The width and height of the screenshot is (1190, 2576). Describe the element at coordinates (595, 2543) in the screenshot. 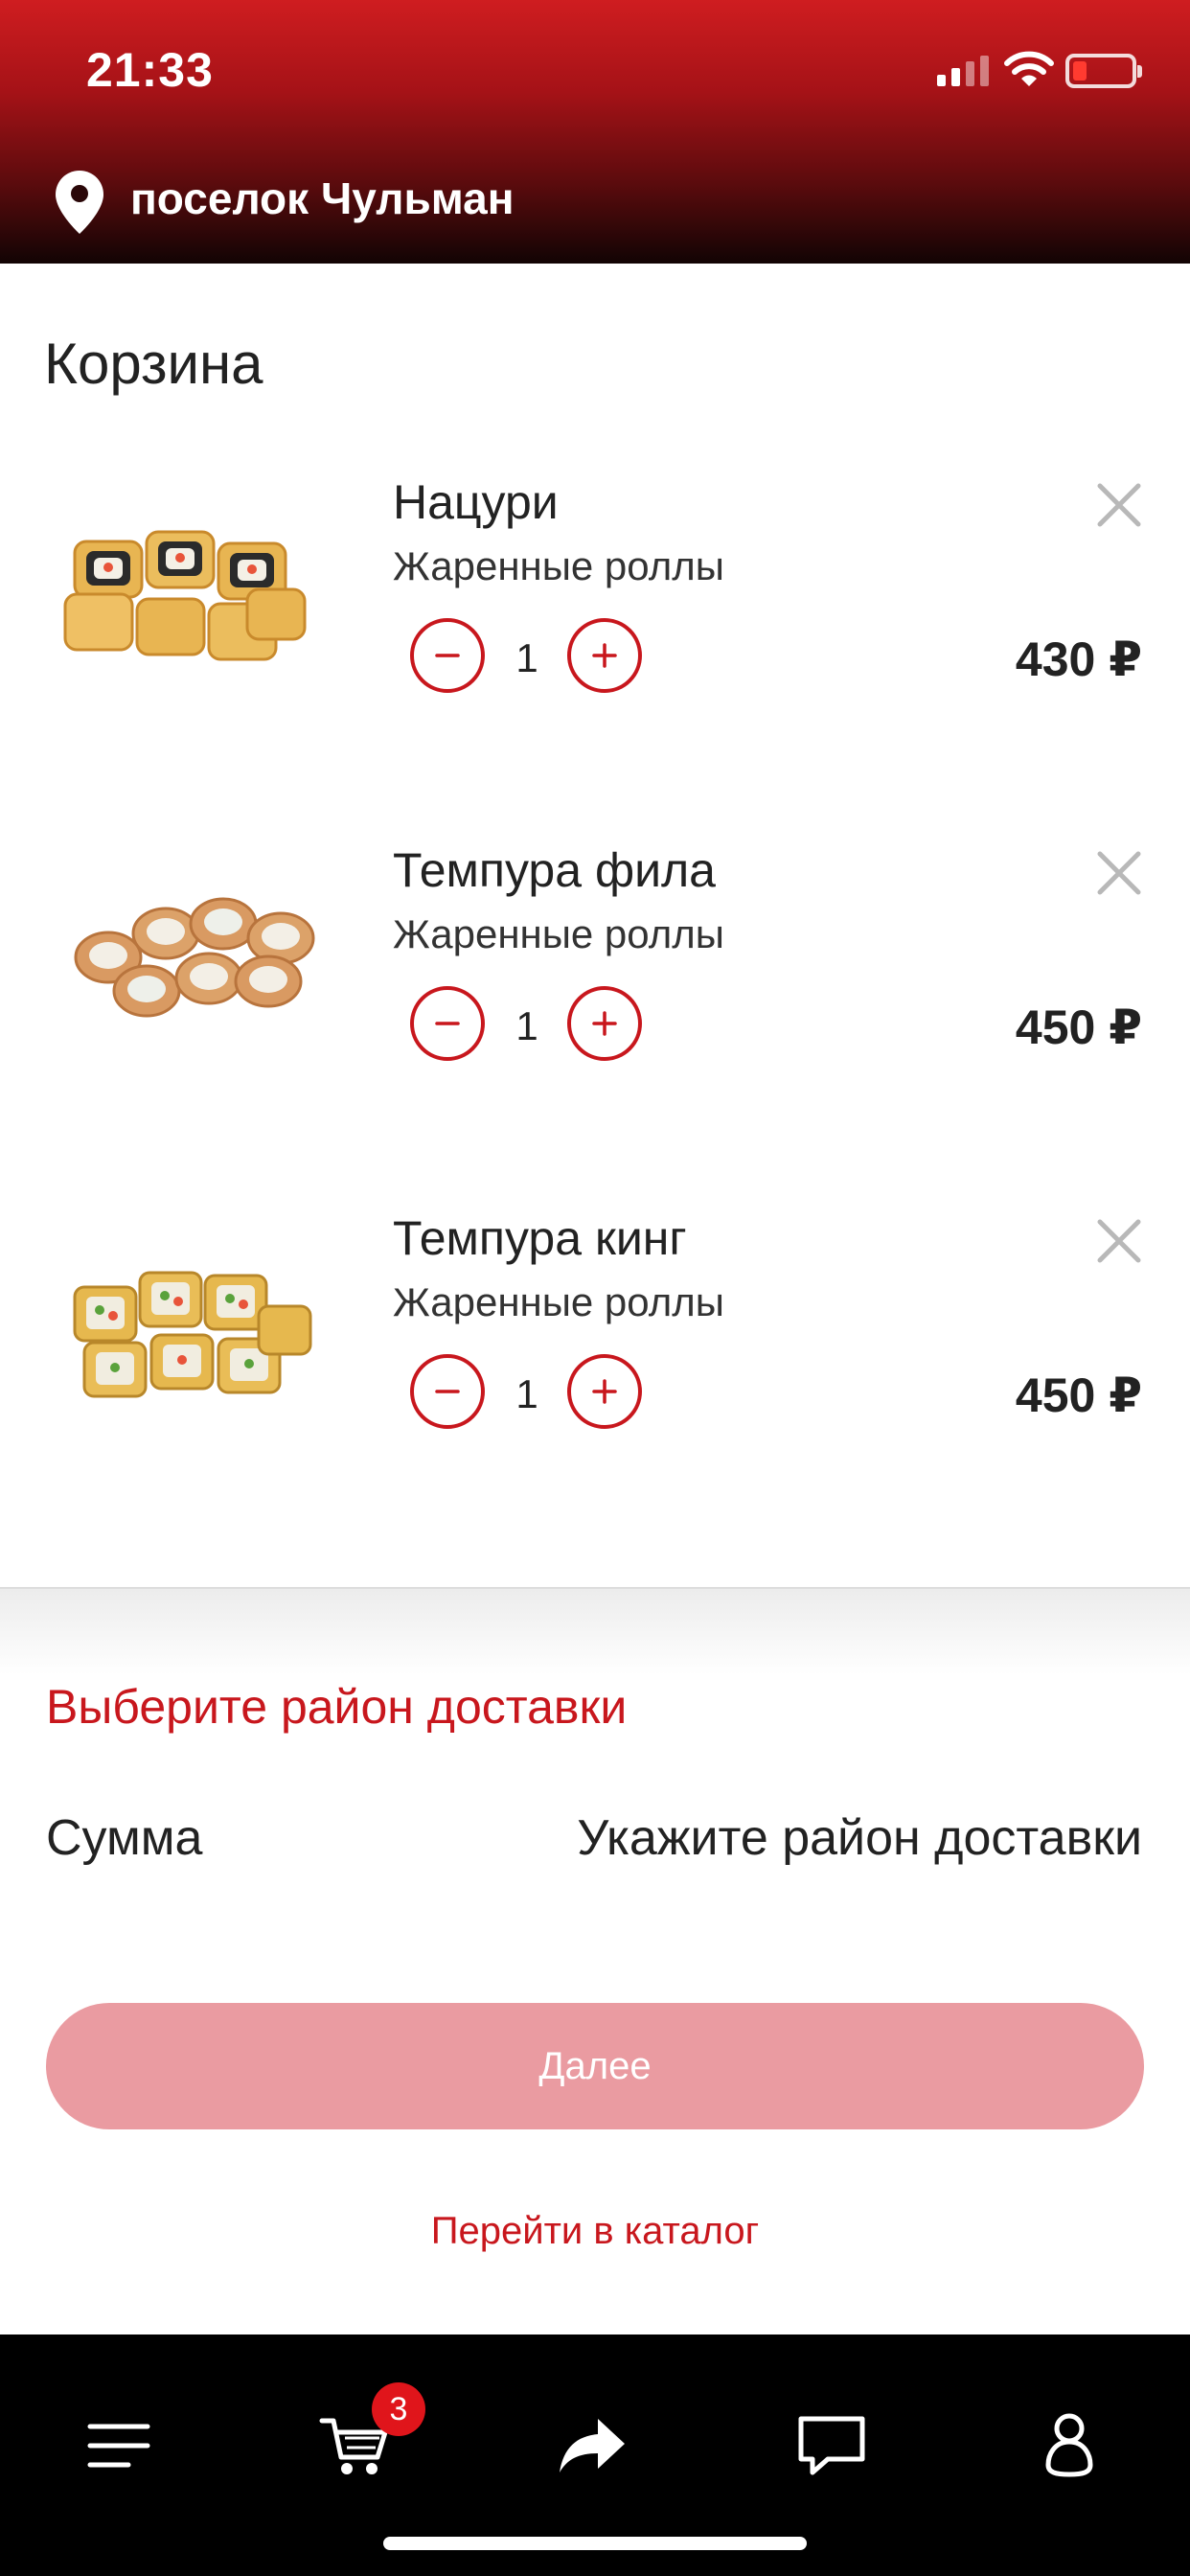

I see `home-indicator` at that location.